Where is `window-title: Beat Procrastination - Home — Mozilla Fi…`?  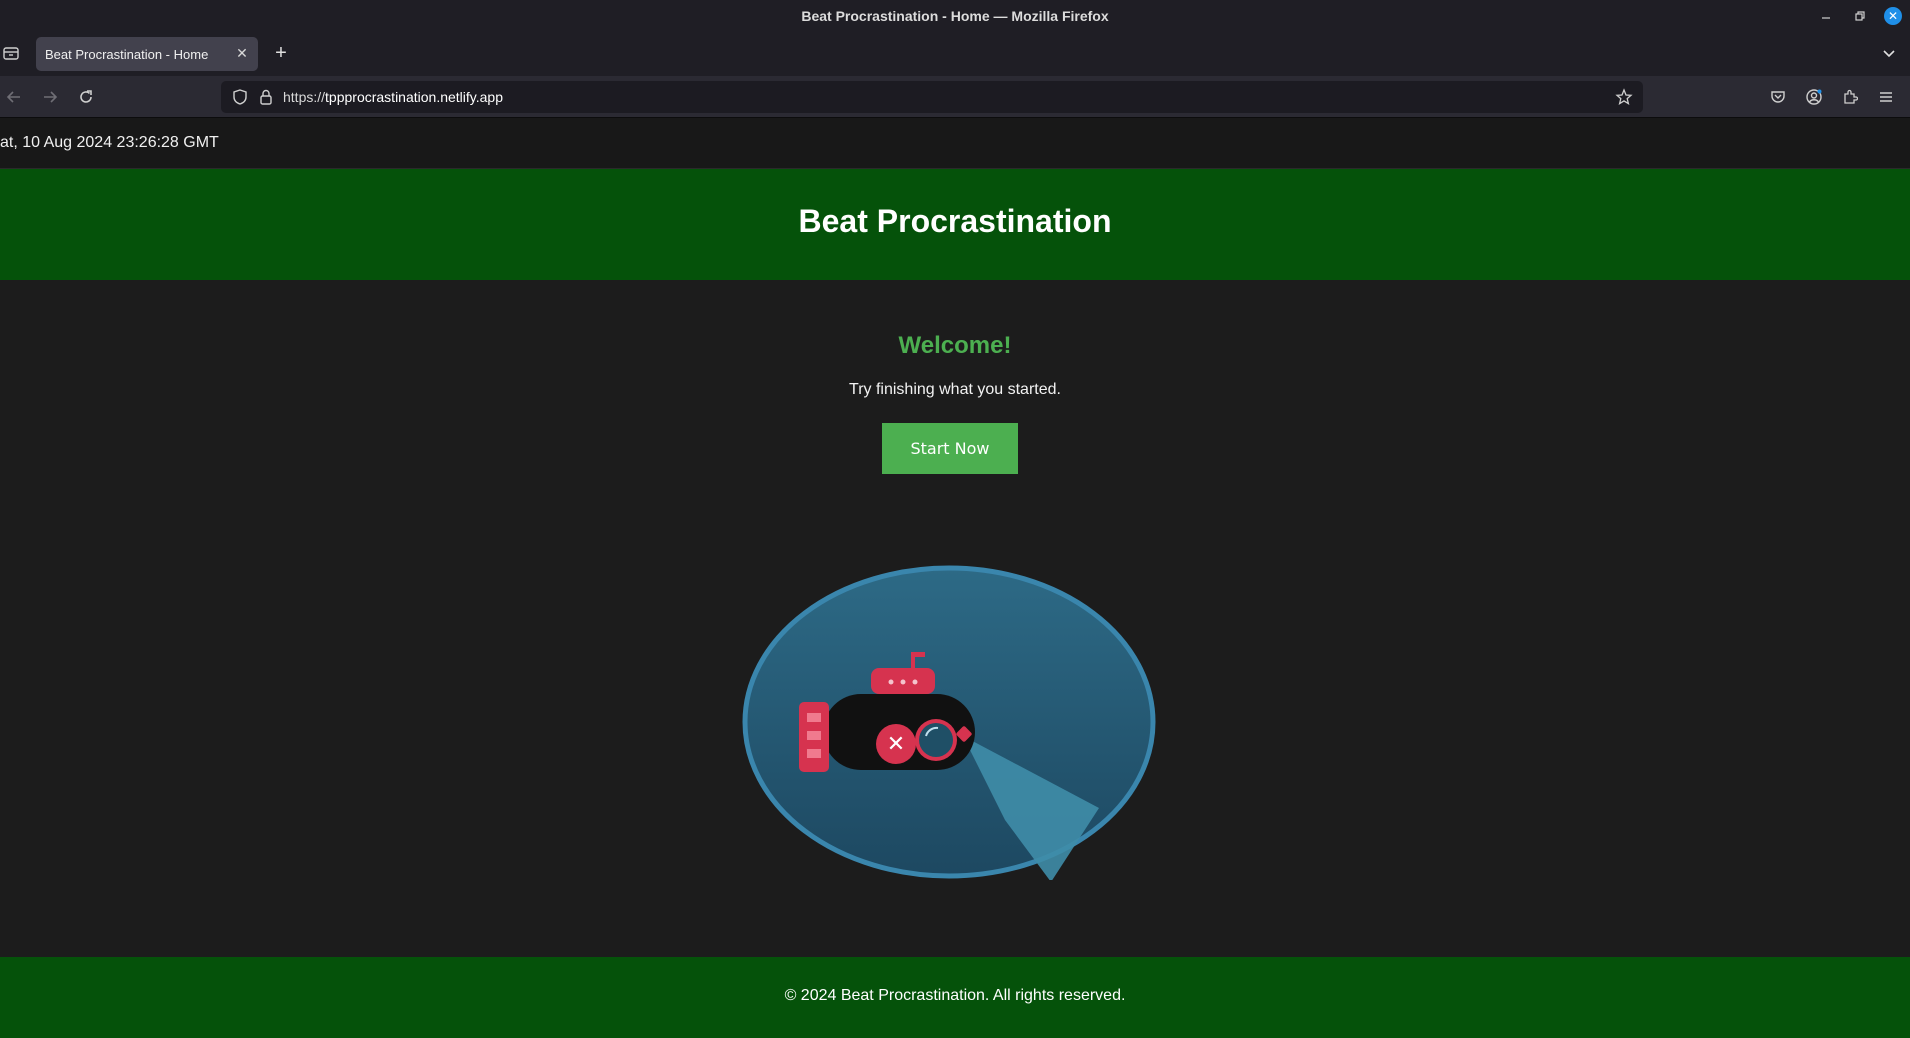
window-title: Beat Procrastination - Home — Mozilla Fi… is located at coordinates (955, 16).